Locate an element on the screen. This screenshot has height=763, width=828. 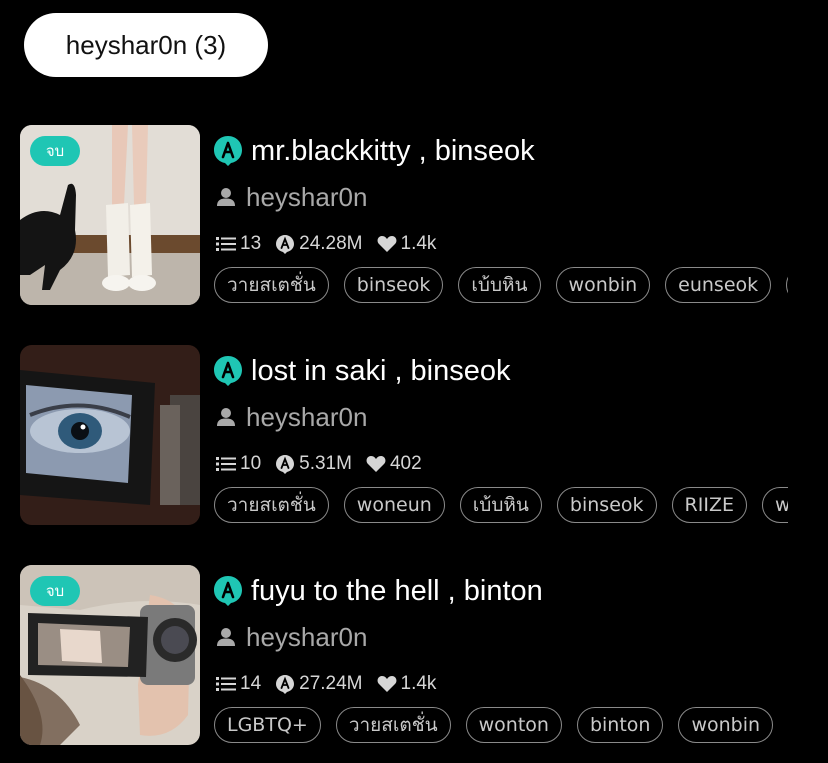
story-title: mr.blackkitty , binseok is located at coordinates (393, 151).